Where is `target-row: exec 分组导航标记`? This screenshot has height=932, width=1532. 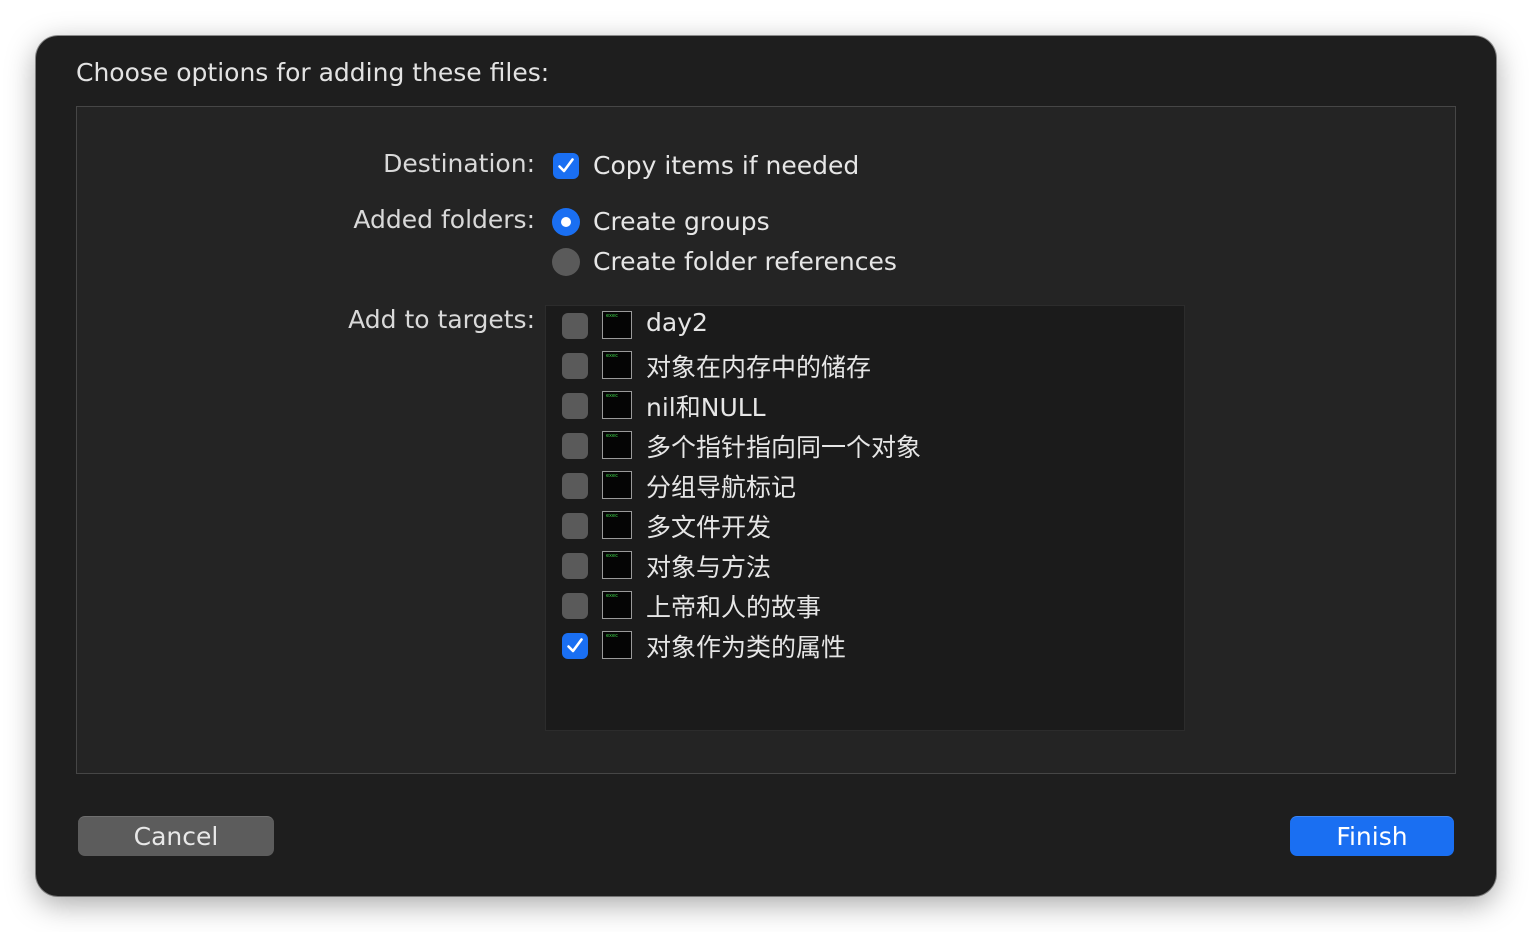
target-row: exec 分组导航标记 is located at coordinates (865, 486).